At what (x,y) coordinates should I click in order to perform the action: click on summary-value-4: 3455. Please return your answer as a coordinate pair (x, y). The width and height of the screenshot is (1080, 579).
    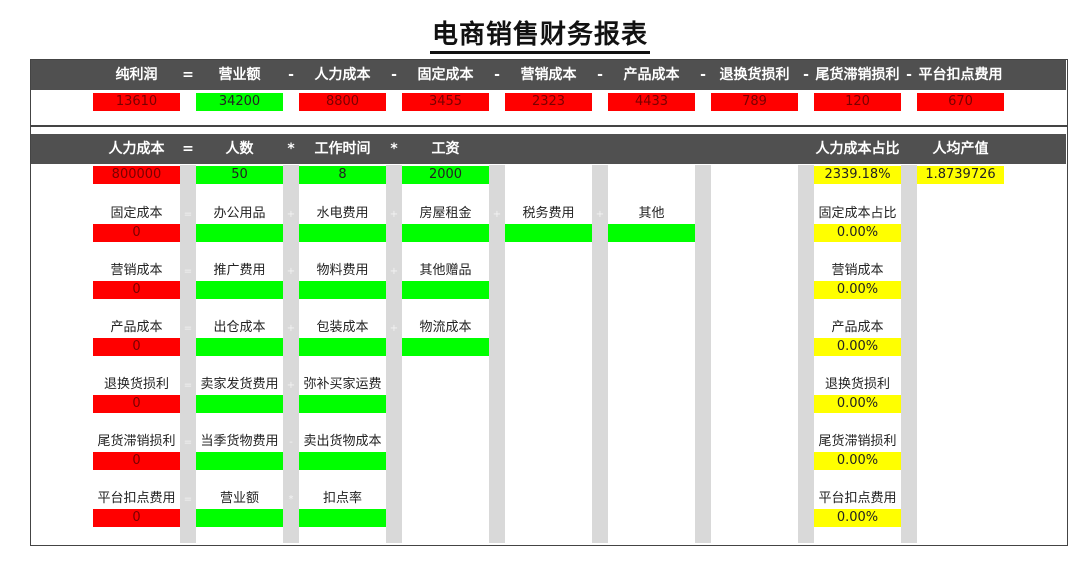
    Looking at the image, I should click on (445, 102).